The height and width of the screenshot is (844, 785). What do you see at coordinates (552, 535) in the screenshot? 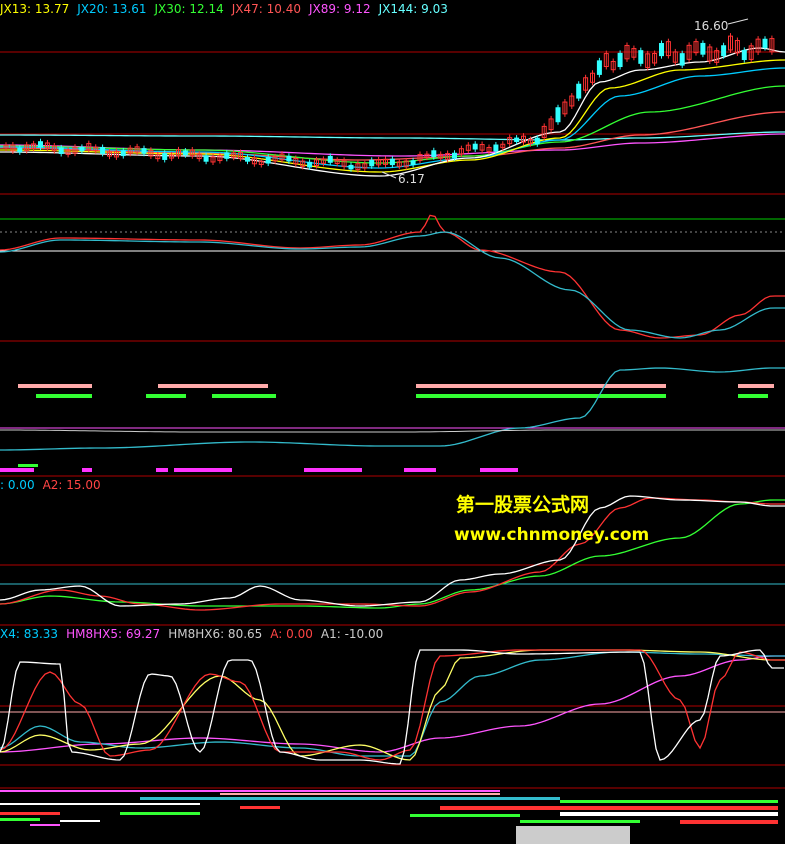
I see `watermark-url: www.chnmoney.com` at bounding box center [552, 535].